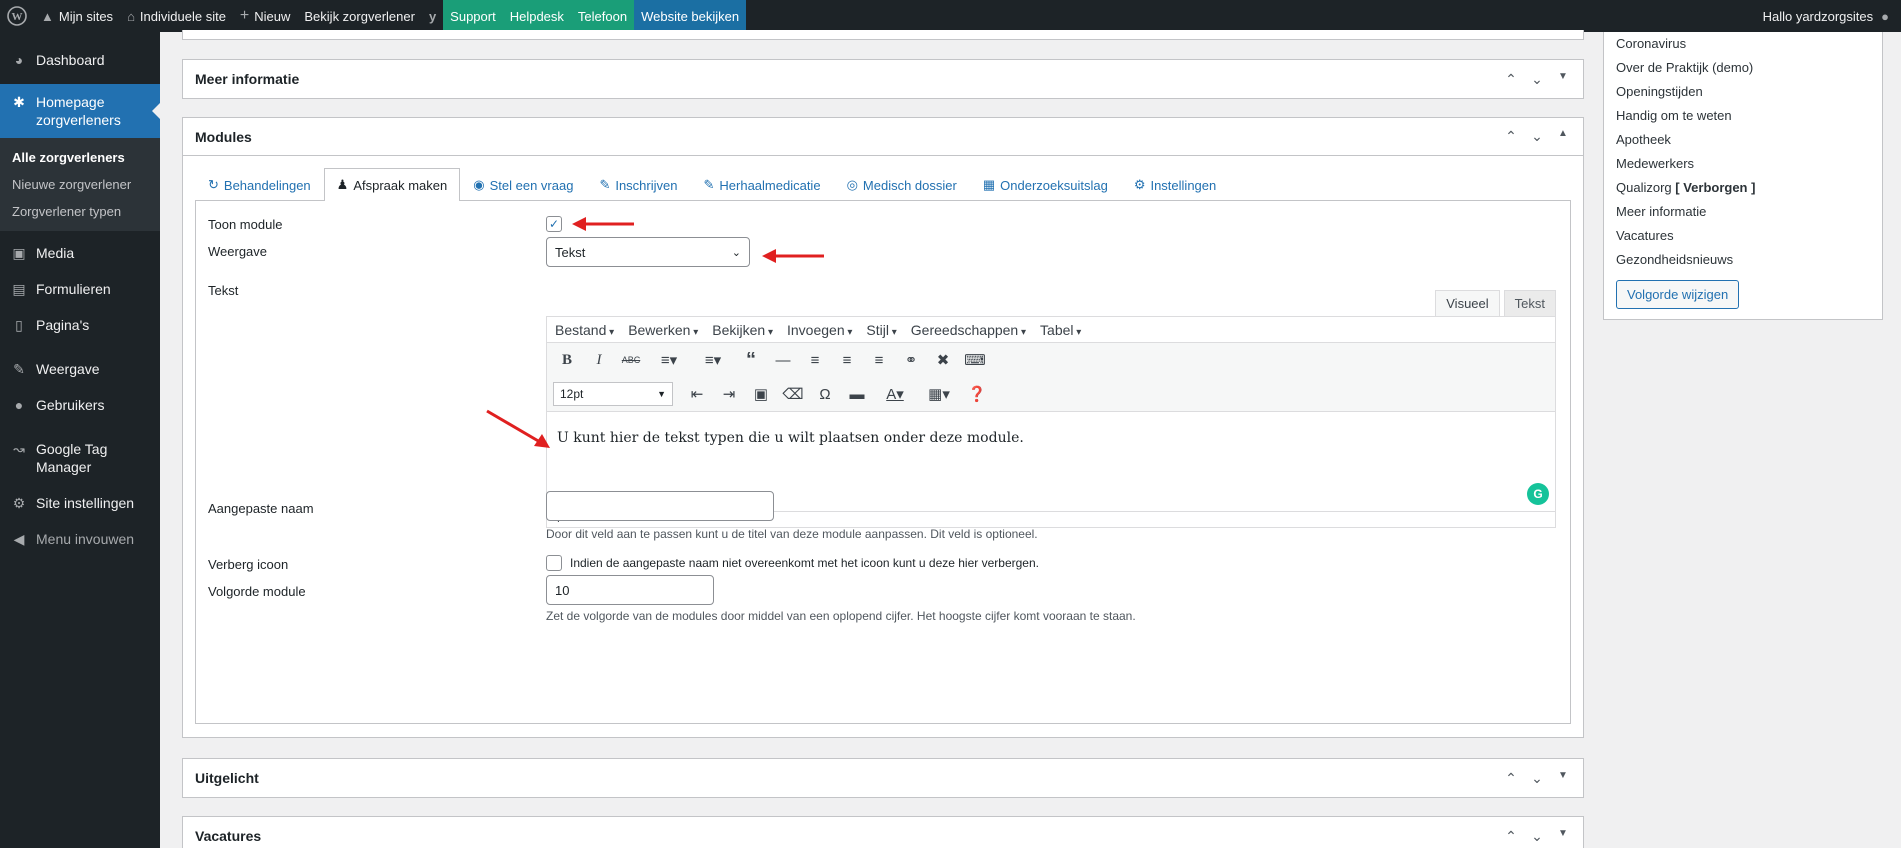 This screenshot has width=1901, height=848. I want to click on italic-icon: I, so click(599, 360).